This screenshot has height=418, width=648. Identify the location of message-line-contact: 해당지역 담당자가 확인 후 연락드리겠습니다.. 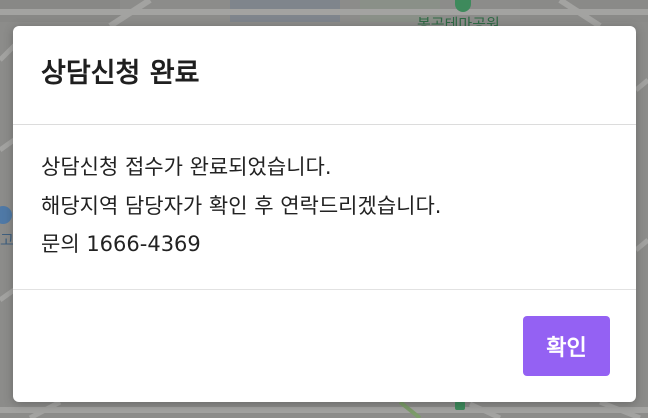
(241, 206).